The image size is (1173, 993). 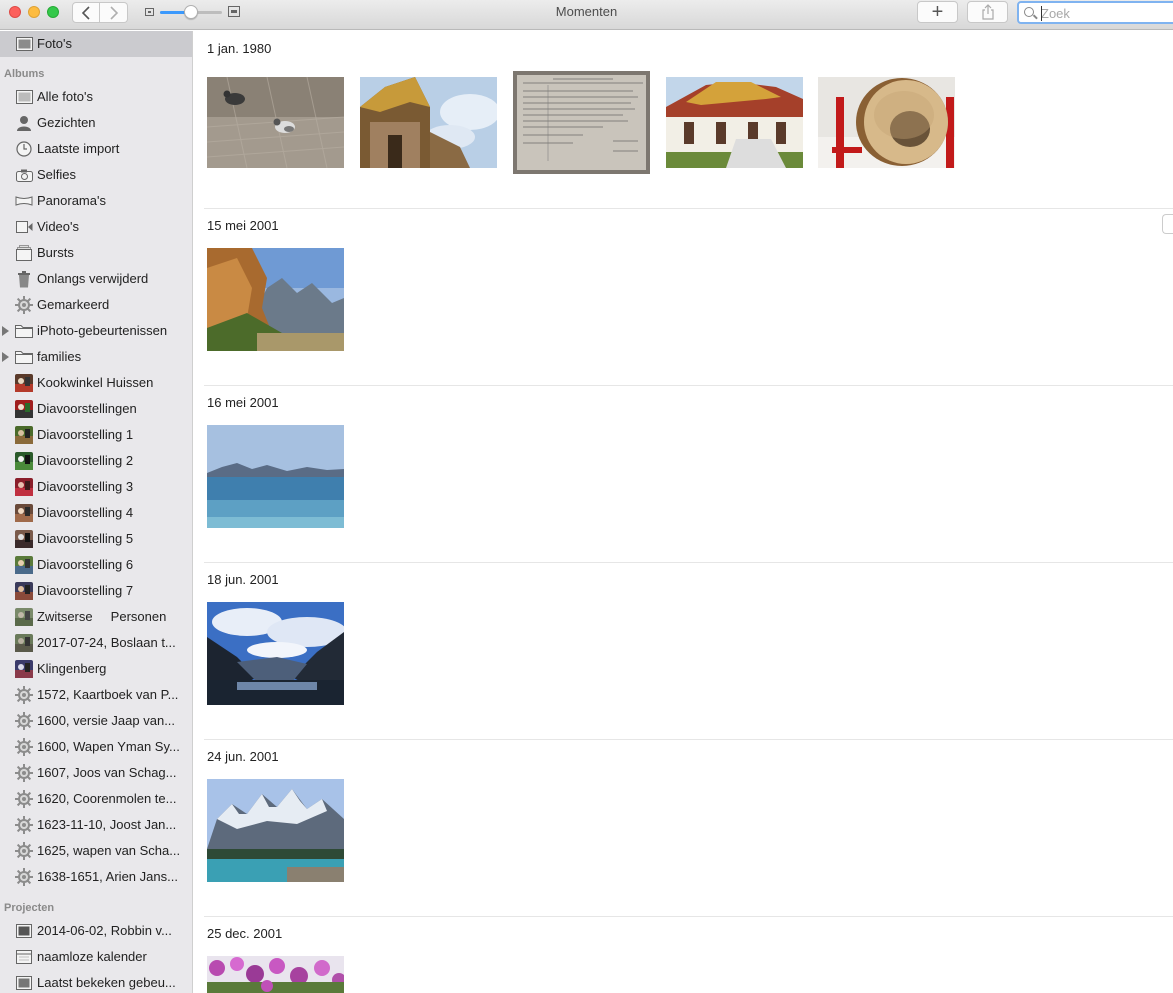 What do you see at coordinates (24, 983) in the screenshot?
I see `slideshow-icon` at bounding box center [24, 983].